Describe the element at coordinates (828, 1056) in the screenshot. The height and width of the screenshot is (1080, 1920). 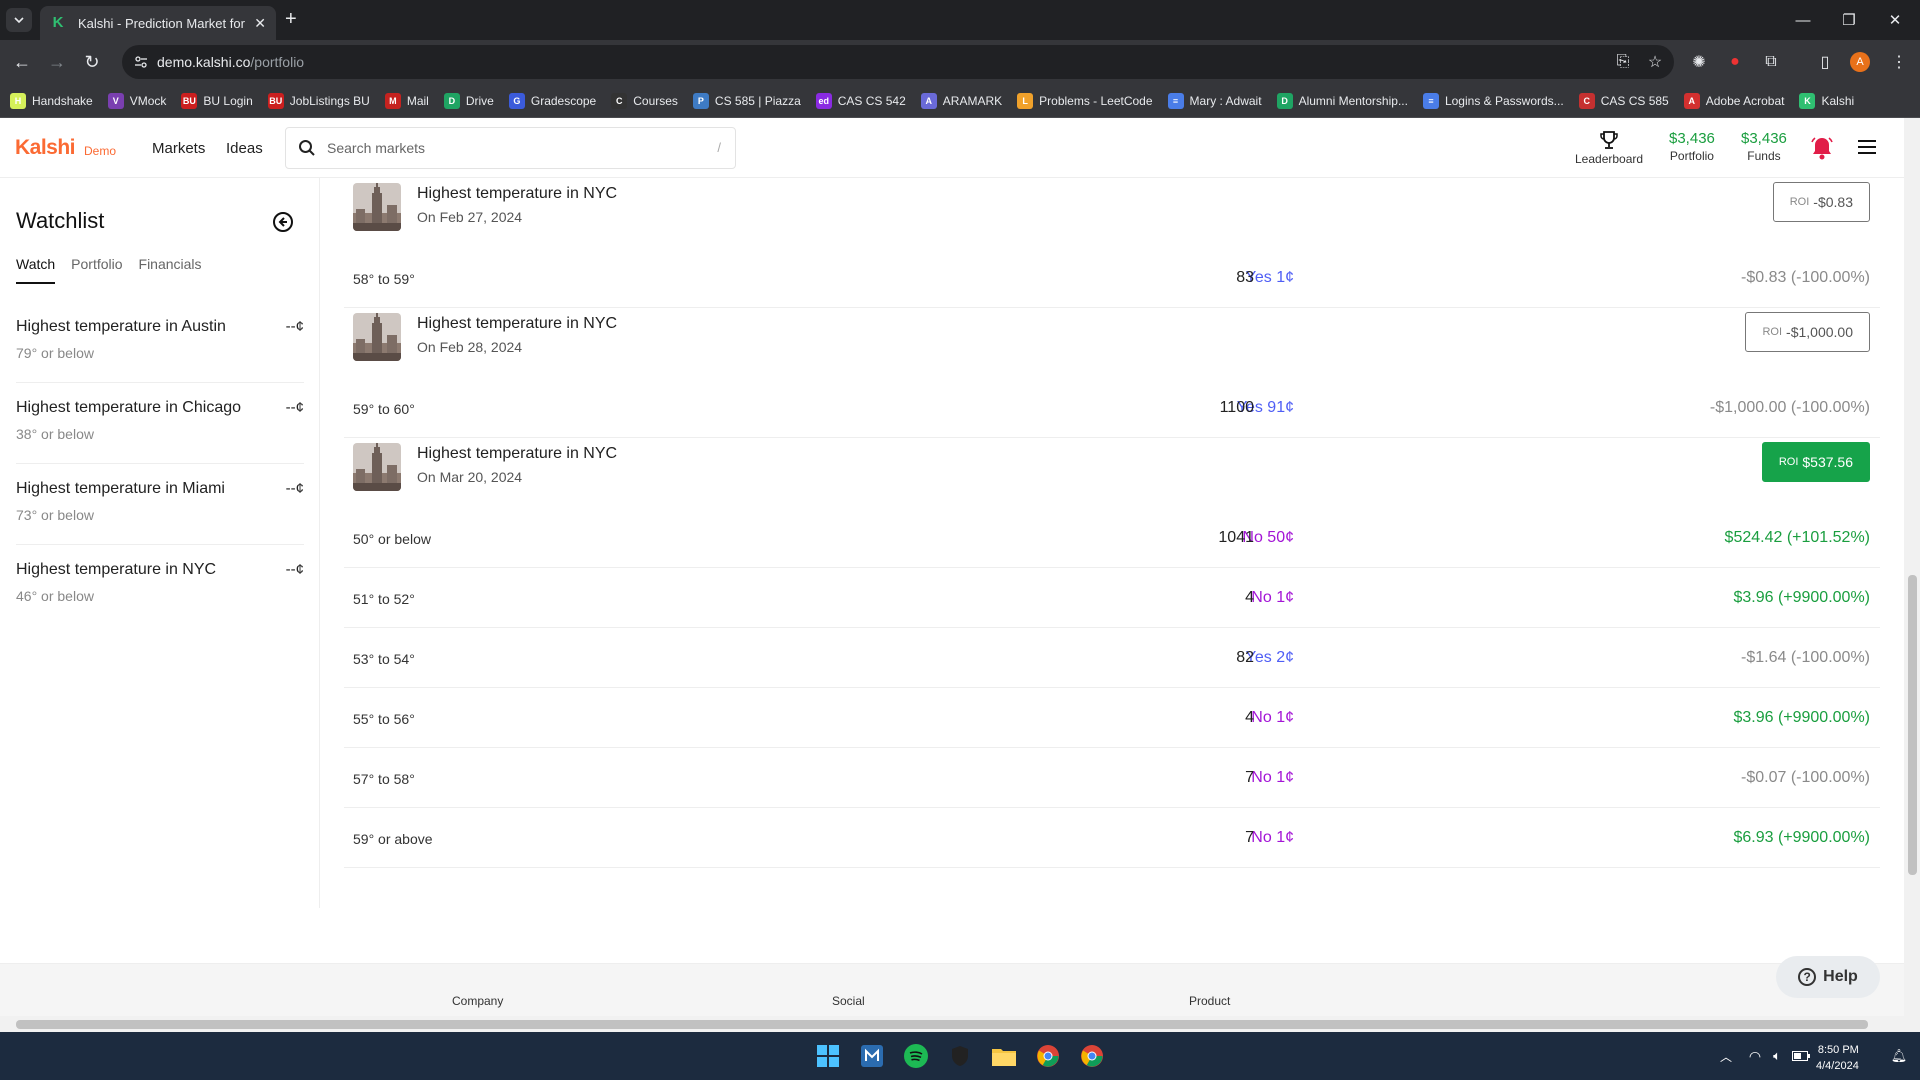
I see `windows-start-icon` at that location.